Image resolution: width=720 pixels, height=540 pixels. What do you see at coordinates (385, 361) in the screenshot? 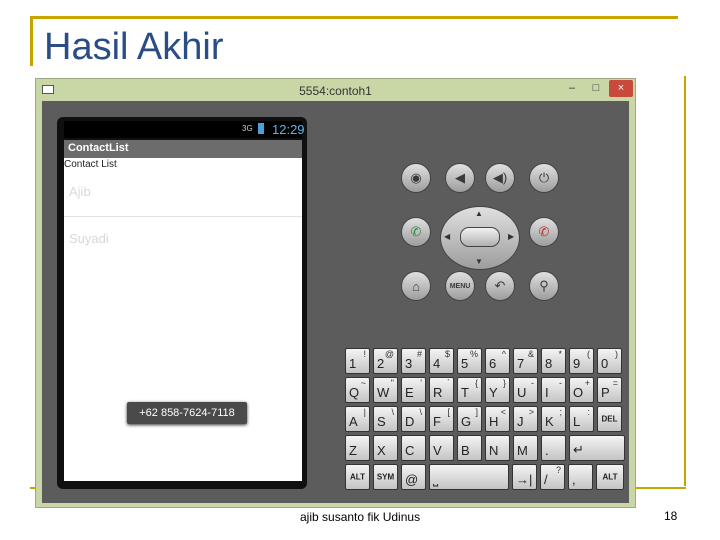
I see `key: 2 @` at bounding box center [385, 361].